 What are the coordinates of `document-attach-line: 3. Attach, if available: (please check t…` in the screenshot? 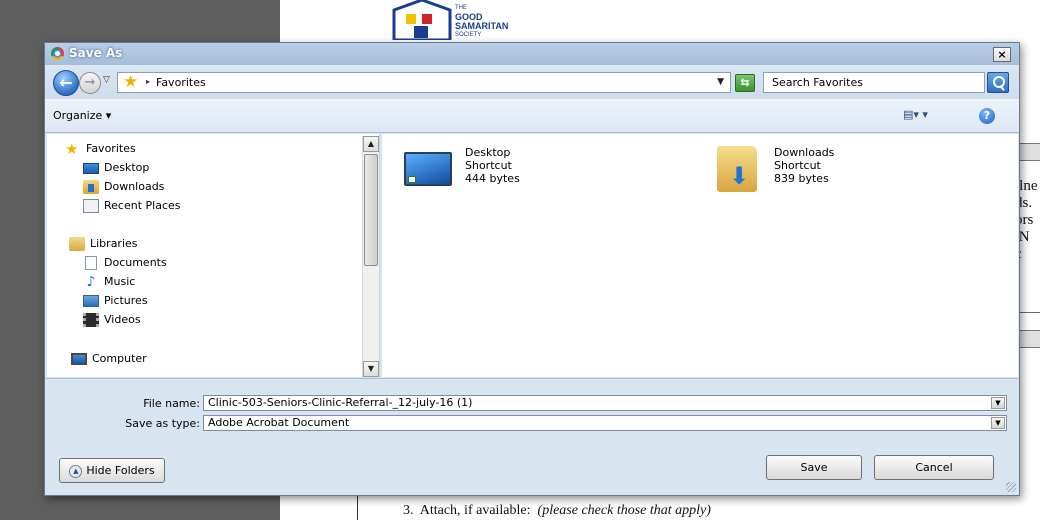 It's located at (557, 510).